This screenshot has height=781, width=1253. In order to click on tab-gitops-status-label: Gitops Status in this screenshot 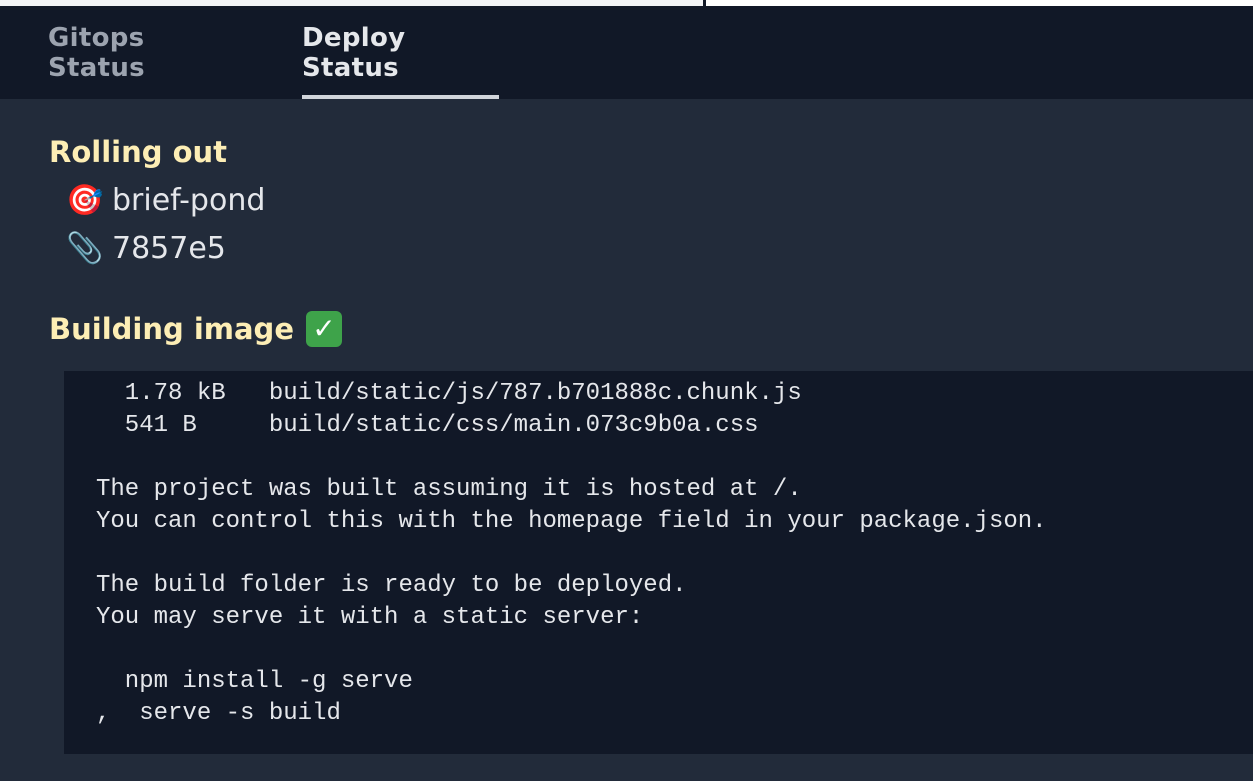, I will do `click(96, 53)`.